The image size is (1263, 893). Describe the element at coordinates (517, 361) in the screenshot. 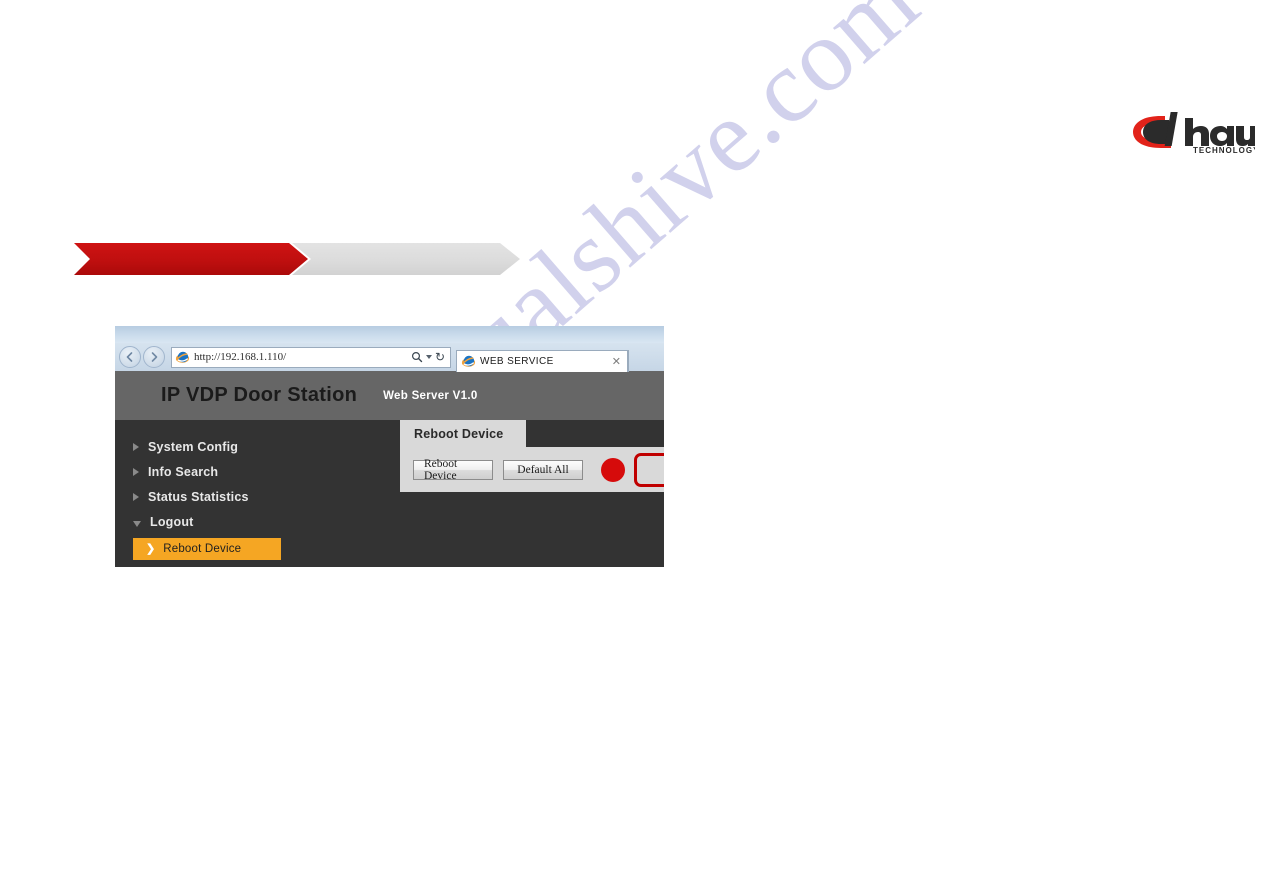

I see `browser-tab-title: WEB SERVICE` at that location.